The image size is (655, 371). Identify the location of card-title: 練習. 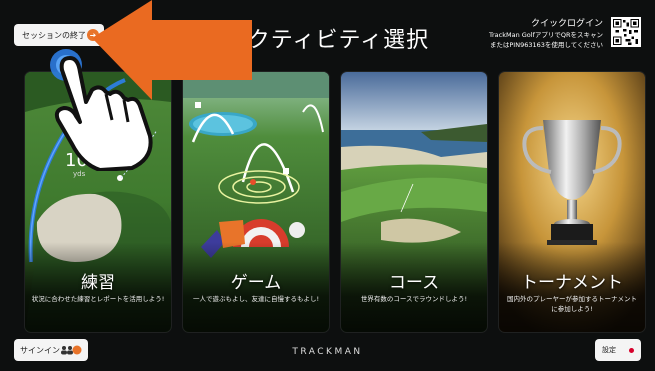
(98, 283).